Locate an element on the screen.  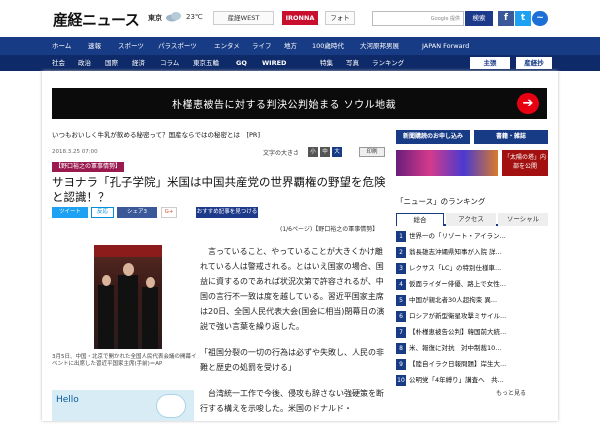
nav-item-parasports: パラスポーツ is located at coordinates (177, 46).